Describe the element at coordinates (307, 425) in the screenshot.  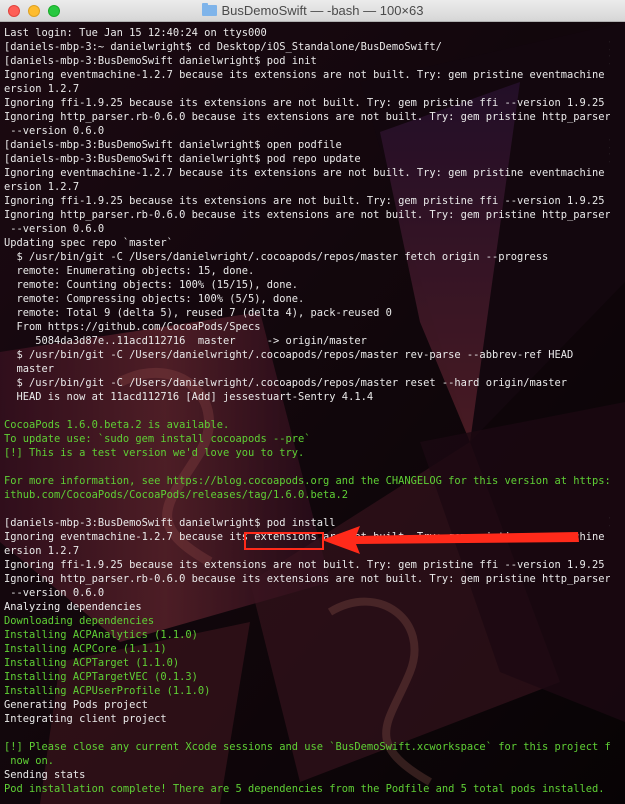
I see `terminal-line: CocoaPods 1.6.0.beta.2 is available.` at that location.